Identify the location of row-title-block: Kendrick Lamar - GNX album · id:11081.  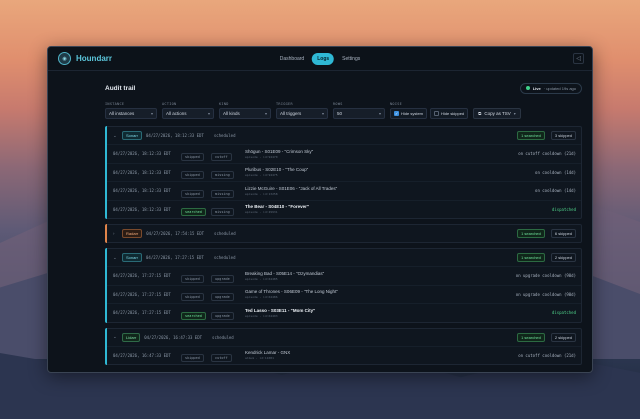
(267, 355).